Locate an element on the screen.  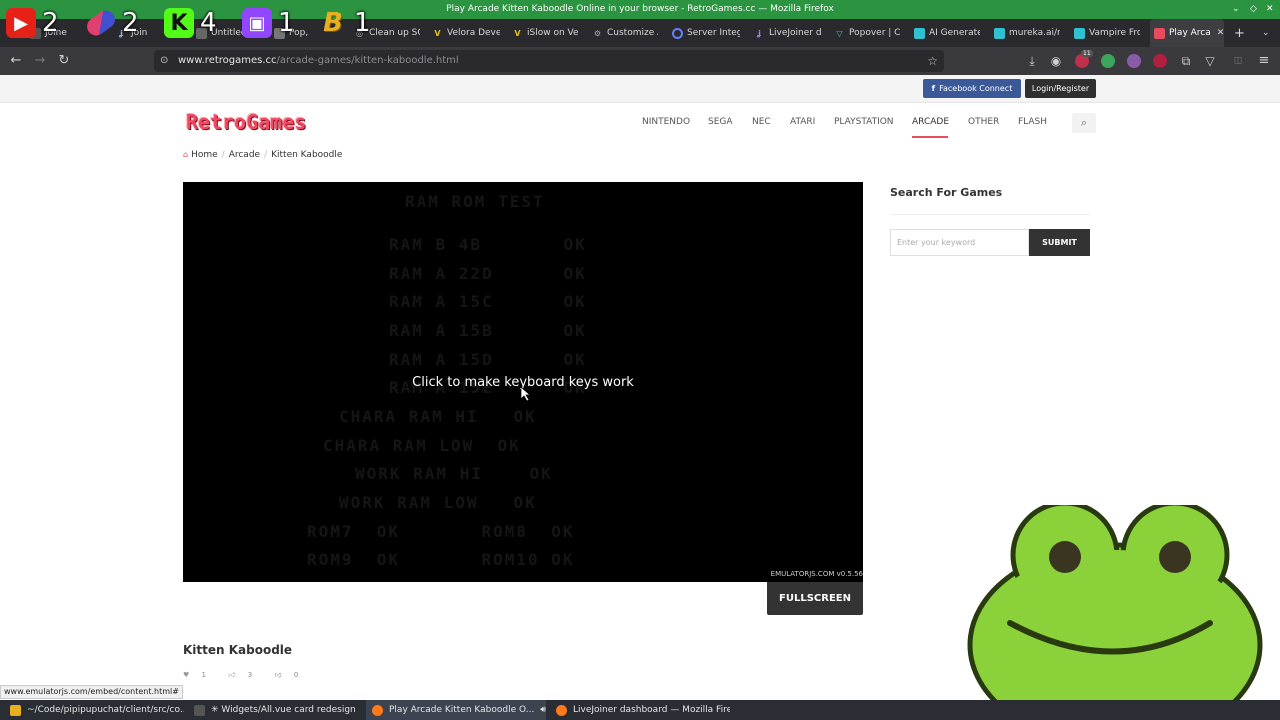
facebook-connect-button: f Facebook Connect is located at coordinates (972, 88).